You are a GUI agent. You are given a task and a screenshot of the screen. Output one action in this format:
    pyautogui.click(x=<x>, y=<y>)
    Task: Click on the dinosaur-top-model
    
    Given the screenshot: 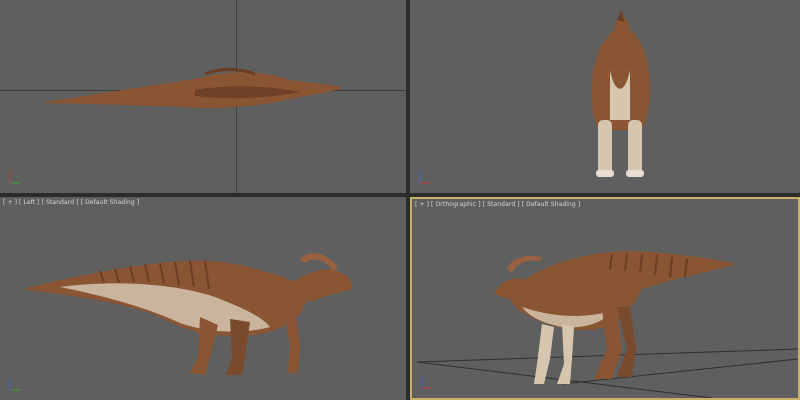 What is the action you would take?
    pyautogui.click(x=191, y=88)
    